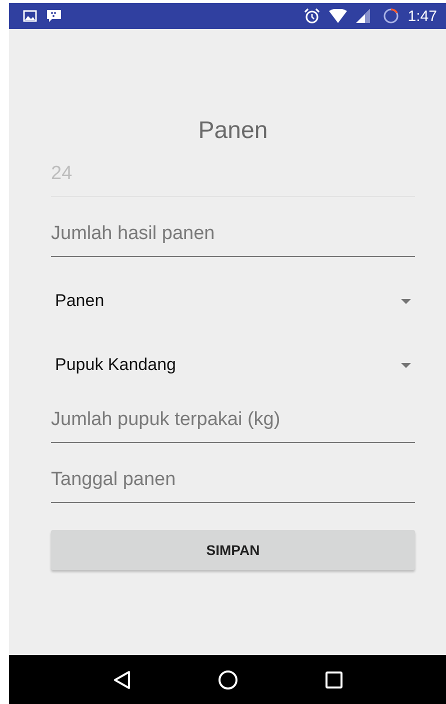  Describe the element at coordinates (422, 16) in the screenshot. I see `clock-time: 1:47` at that location.